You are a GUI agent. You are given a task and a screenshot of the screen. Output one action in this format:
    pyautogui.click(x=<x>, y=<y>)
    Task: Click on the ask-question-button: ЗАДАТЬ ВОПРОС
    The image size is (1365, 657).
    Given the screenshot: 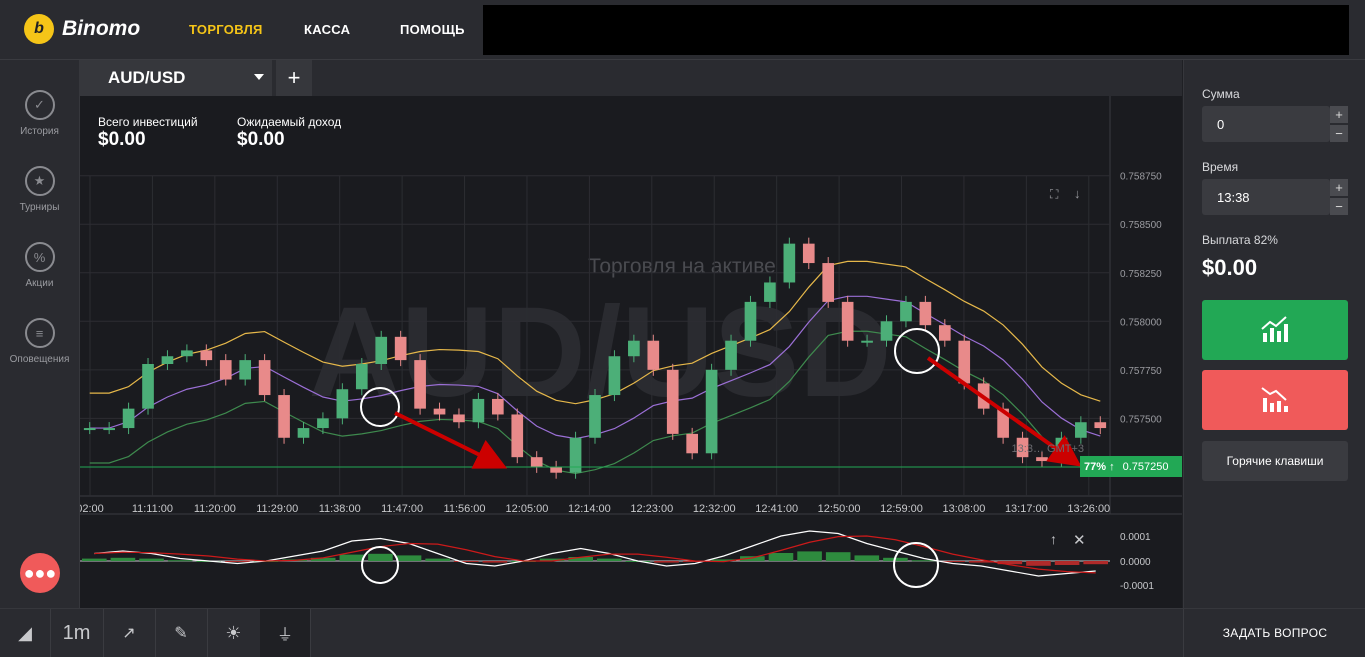 What is the action you would take?
    pyautogui.click(x=1274, y=633)
    